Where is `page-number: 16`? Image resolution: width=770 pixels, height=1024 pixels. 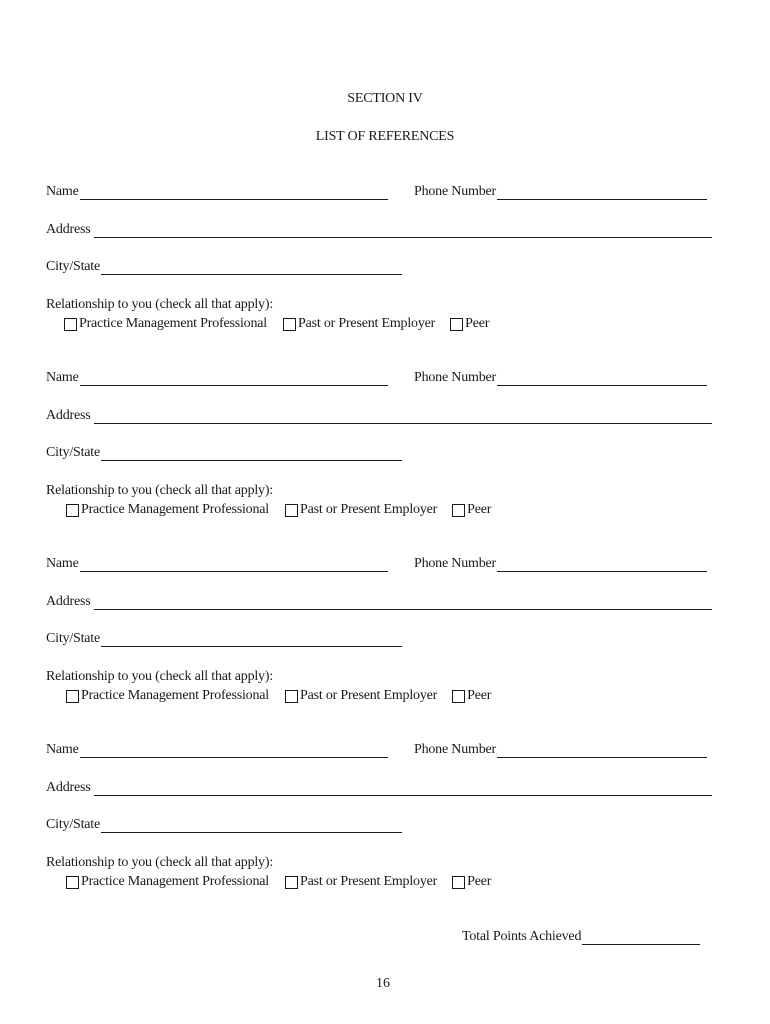
page-number: 16 is located at coordinates (383, 983).